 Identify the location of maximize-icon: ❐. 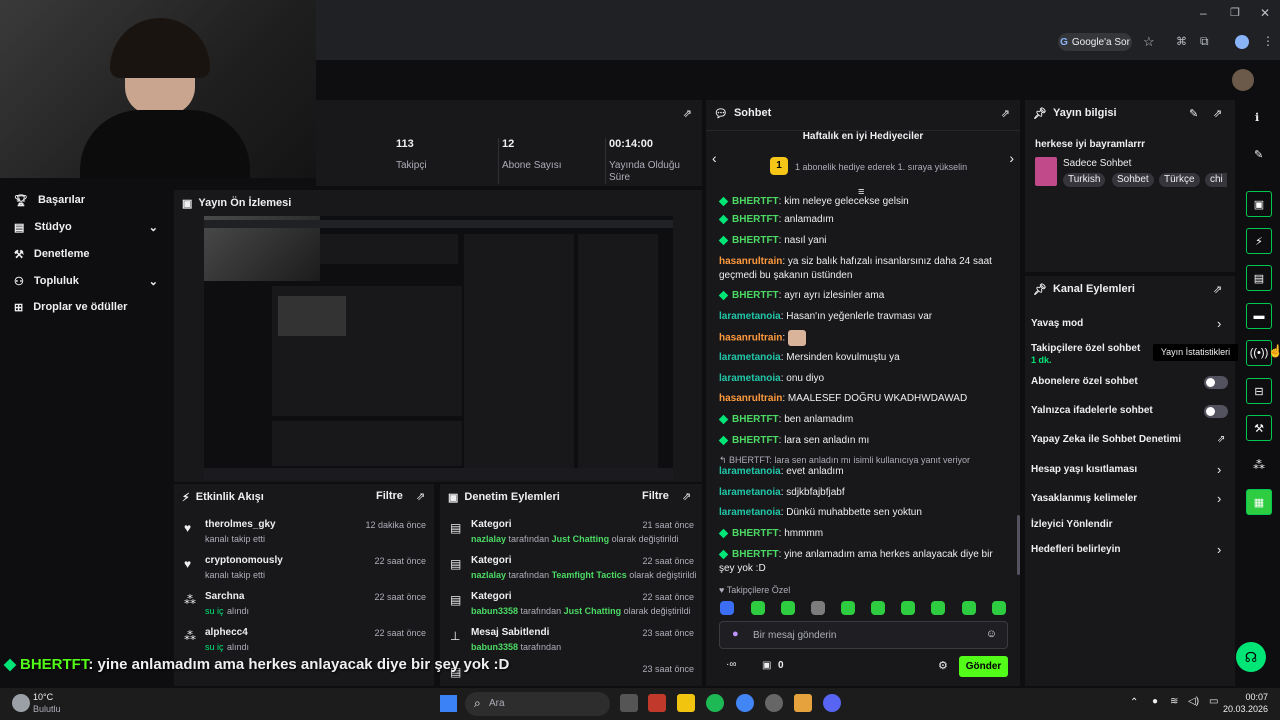
(1235, 12).